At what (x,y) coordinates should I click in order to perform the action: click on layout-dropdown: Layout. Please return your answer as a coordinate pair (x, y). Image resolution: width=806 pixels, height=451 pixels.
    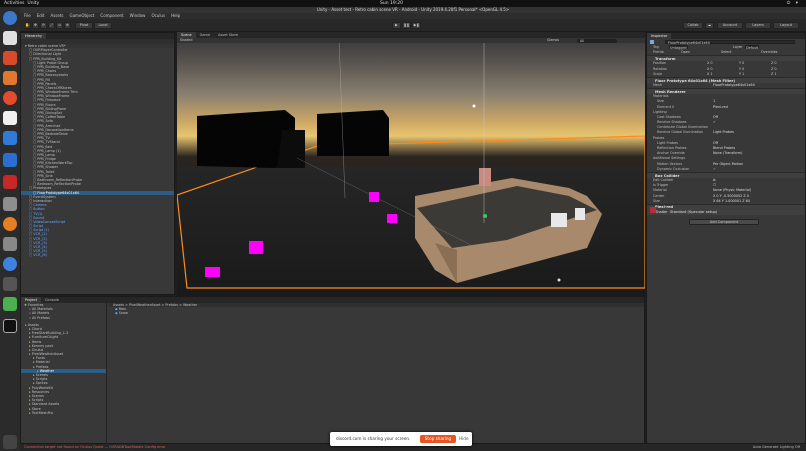
    Looking at the image, I should click on (786, 25).